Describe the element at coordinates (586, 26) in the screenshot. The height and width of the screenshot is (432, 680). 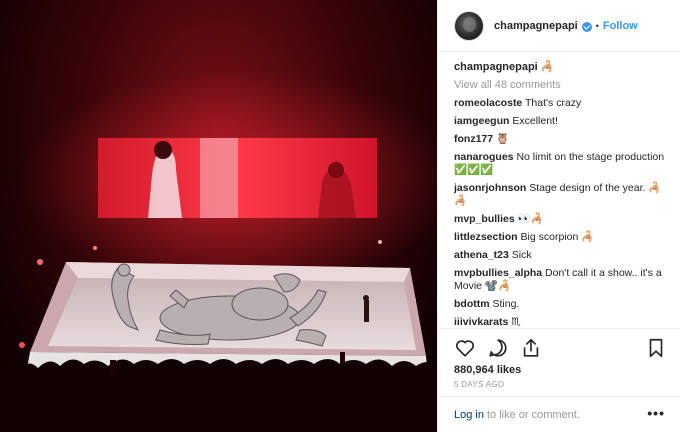
I see `verified-badge-icon` at that location.